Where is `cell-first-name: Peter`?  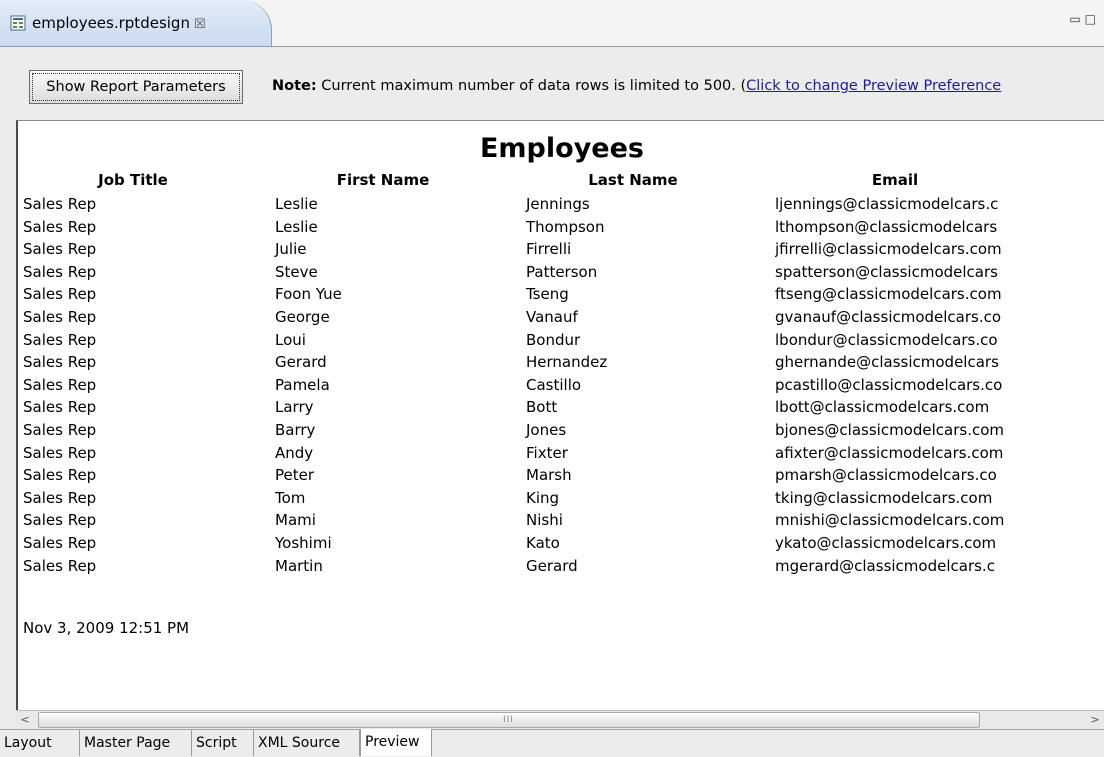
cell-first-name: Peter is located at coordinates (295, 475).